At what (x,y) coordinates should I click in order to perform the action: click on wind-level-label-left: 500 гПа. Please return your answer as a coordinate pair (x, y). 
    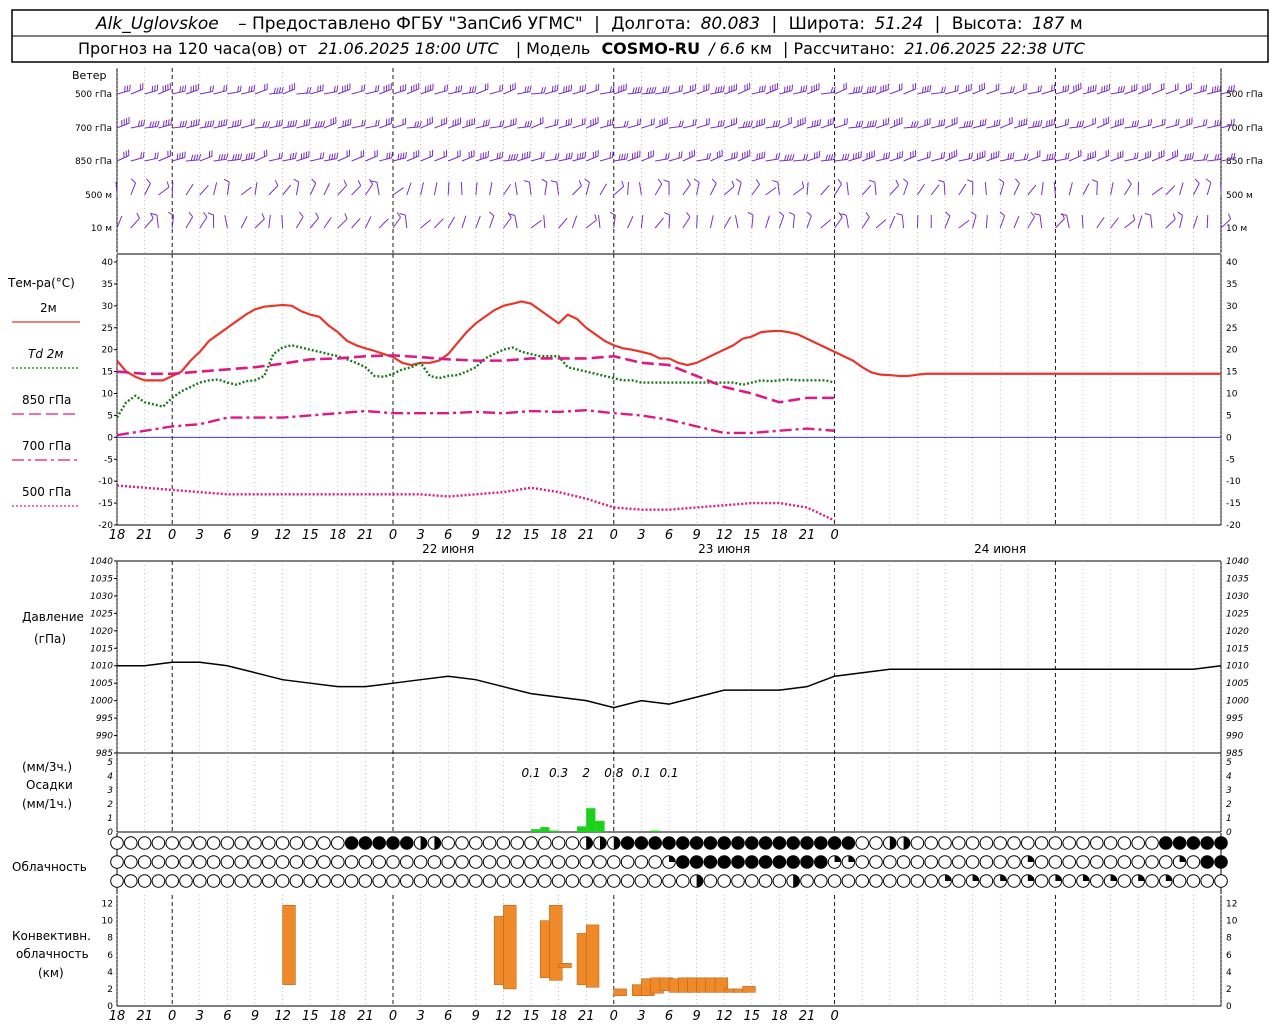
    Looking at the image, I should click on (93, 95).